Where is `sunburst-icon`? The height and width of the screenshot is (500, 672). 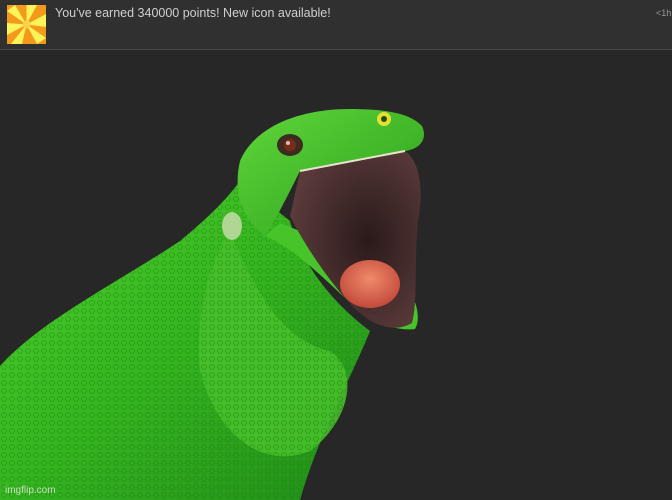 sunburst-icon is located at coordinates (26, 24).